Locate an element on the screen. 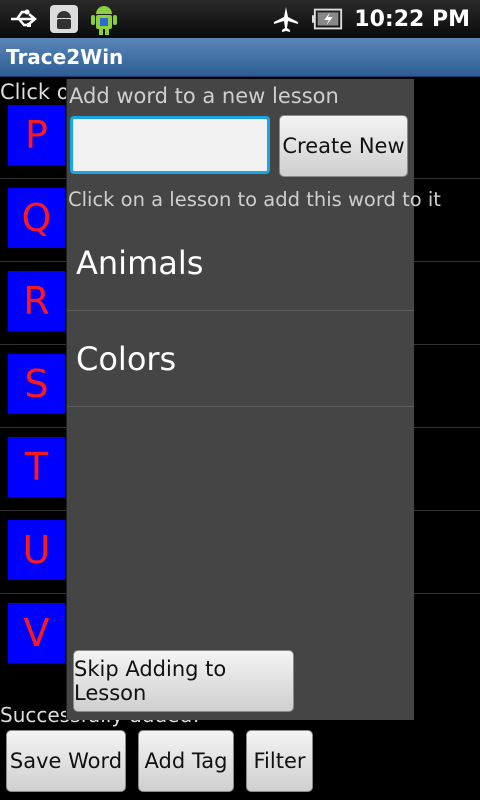  existing-lesson-label: Click on a lesson to add this word to it is located at coordinates (254, 199).